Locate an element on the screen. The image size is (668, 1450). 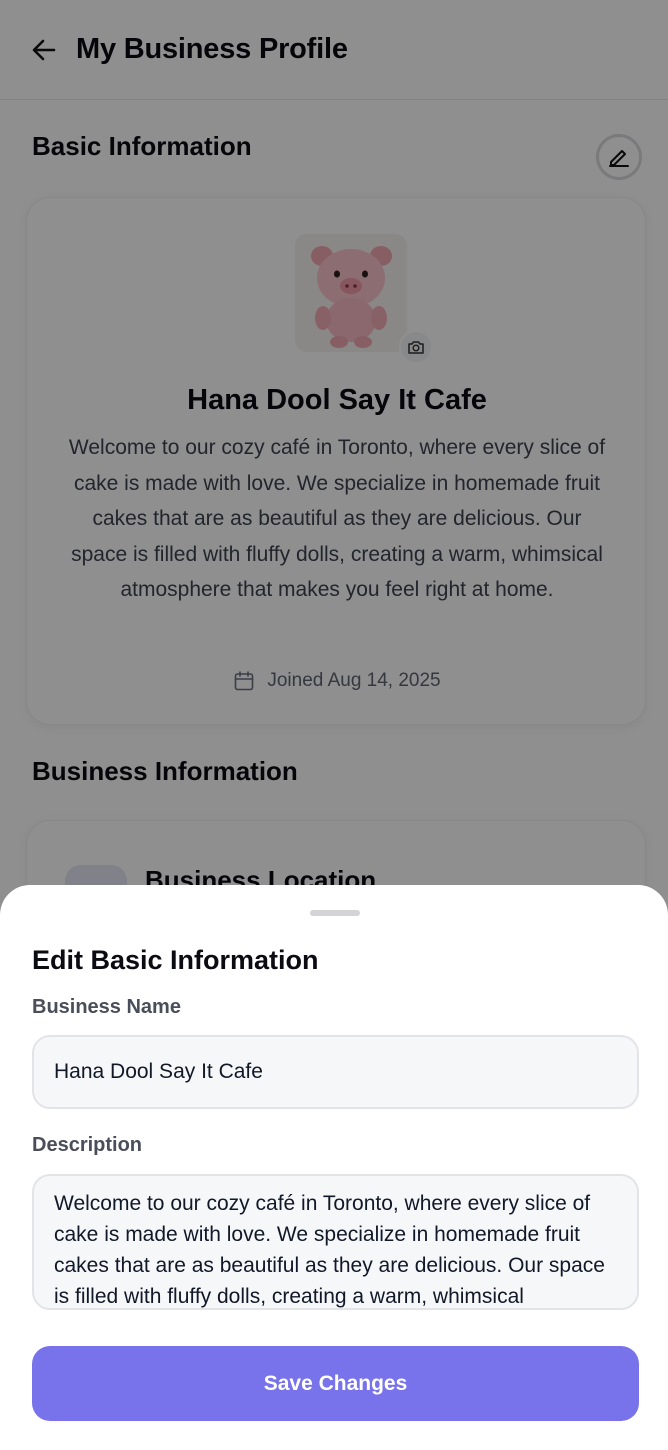
business-name-field: Hana Dool Say It Cafe is located at coordinates (335, 1072).